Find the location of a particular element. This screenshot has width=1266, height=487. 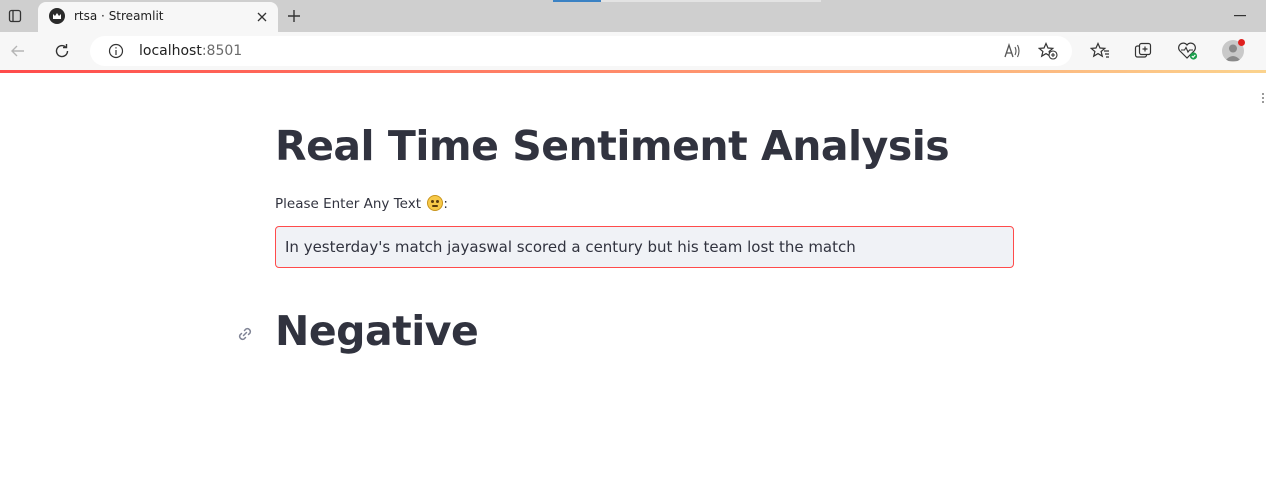

tab-accent-bar is located at coordinates (577, 1).